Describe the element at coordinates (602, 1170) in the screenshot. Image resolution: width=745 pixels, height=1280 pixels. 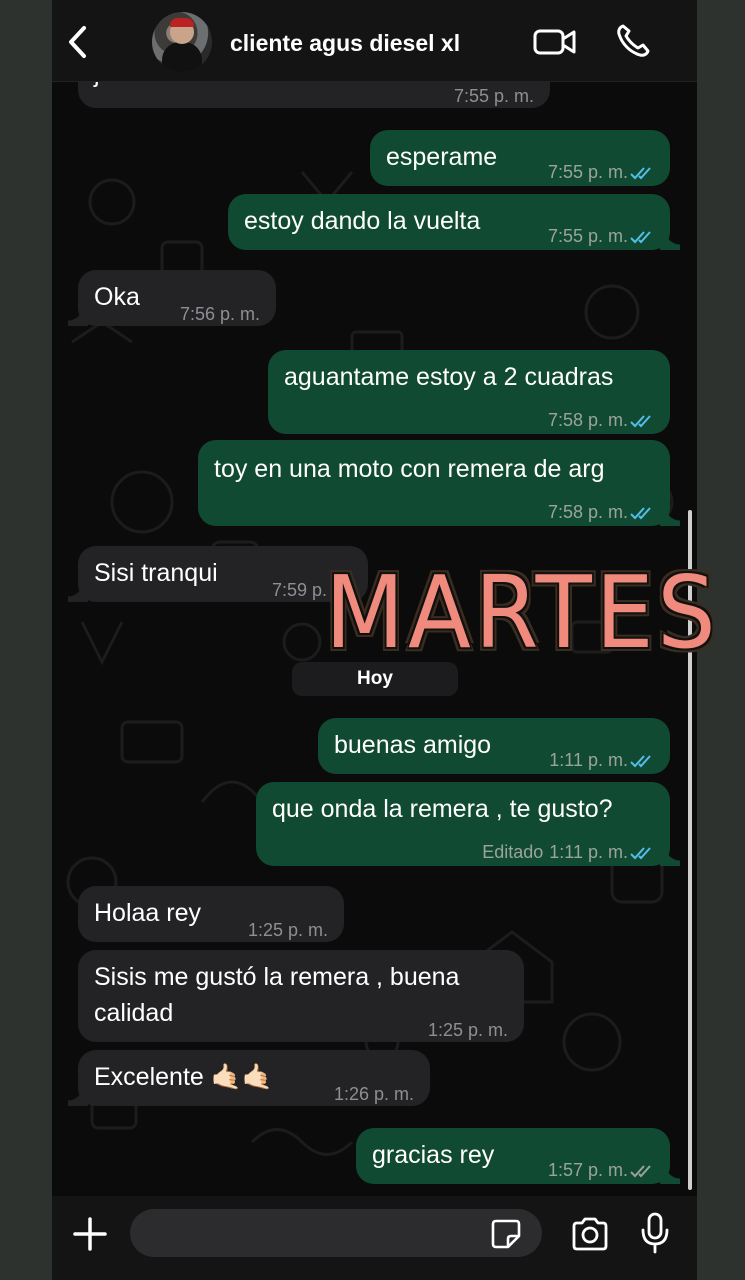
I see `message-time: 1:57 p. m.` at that location.